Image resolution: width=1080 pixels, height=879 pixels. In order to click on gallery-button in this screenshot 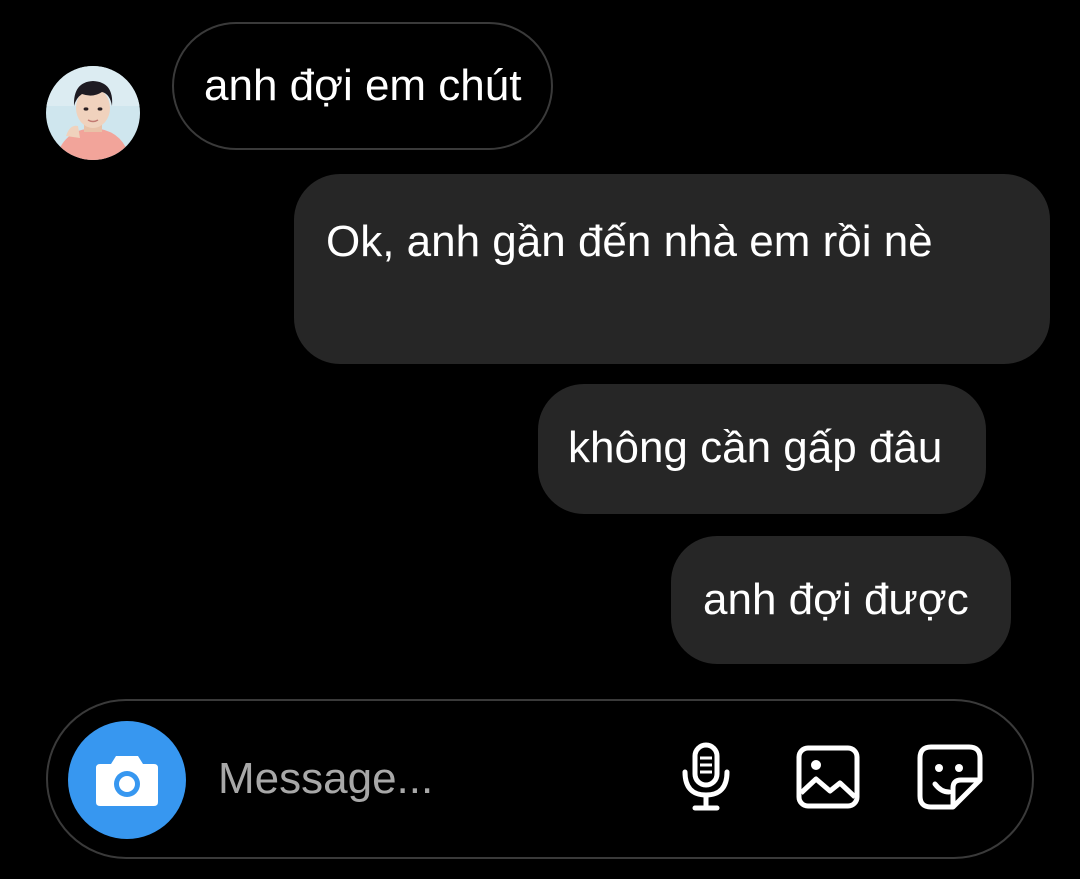, I will do `click(828, 777)`.